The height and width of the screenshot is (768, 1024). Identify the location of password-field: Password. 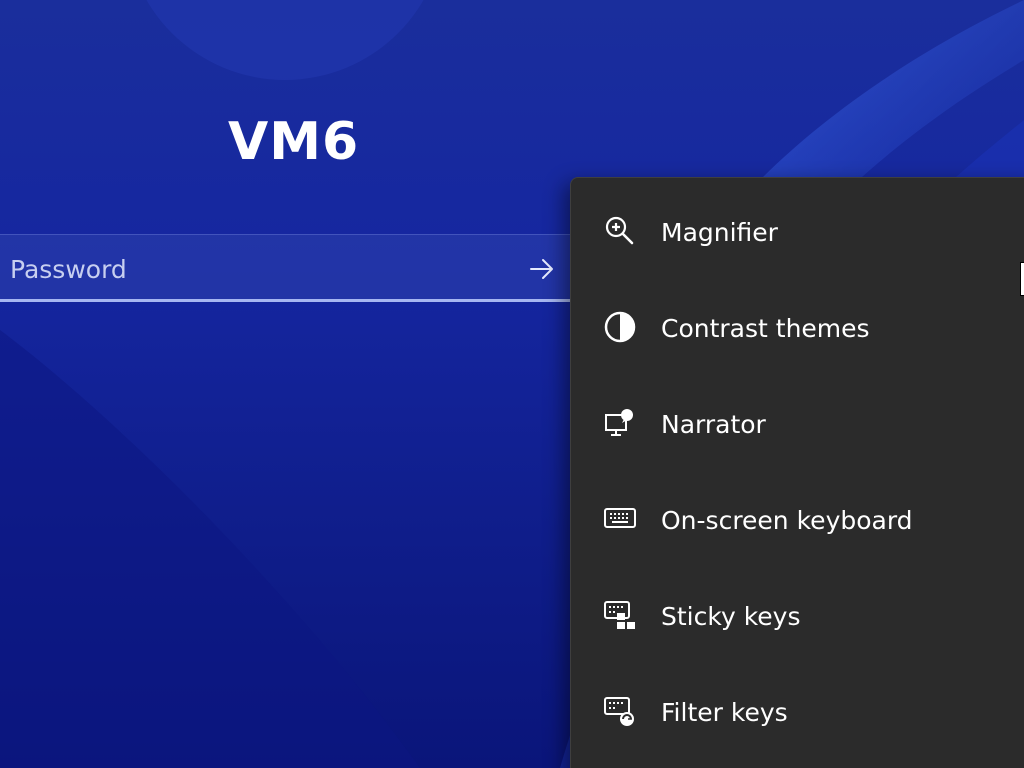
(285, 268).